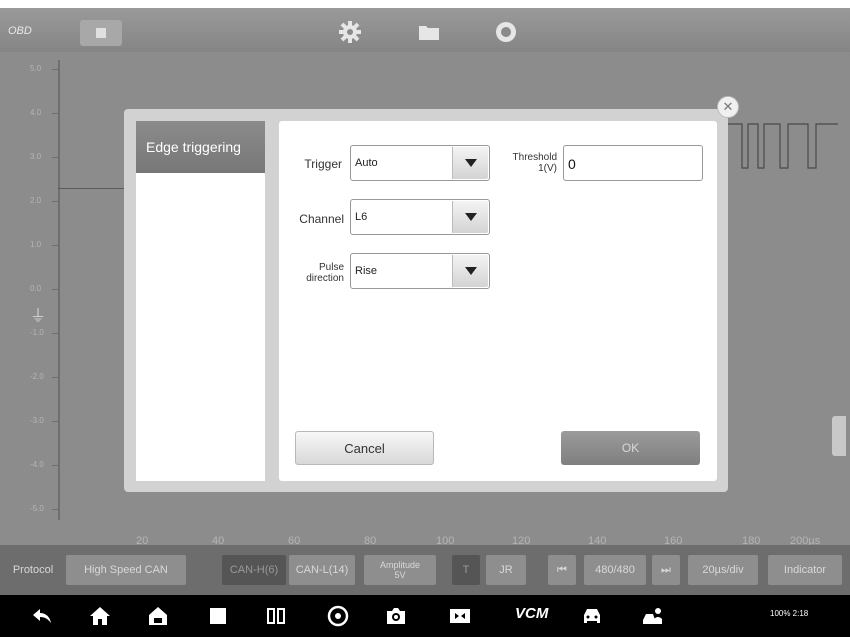  What do you see at coordinates (44, 156) in the screenshot?
I see `y-tick-label: 3.0` at bounding box center [44, 156].